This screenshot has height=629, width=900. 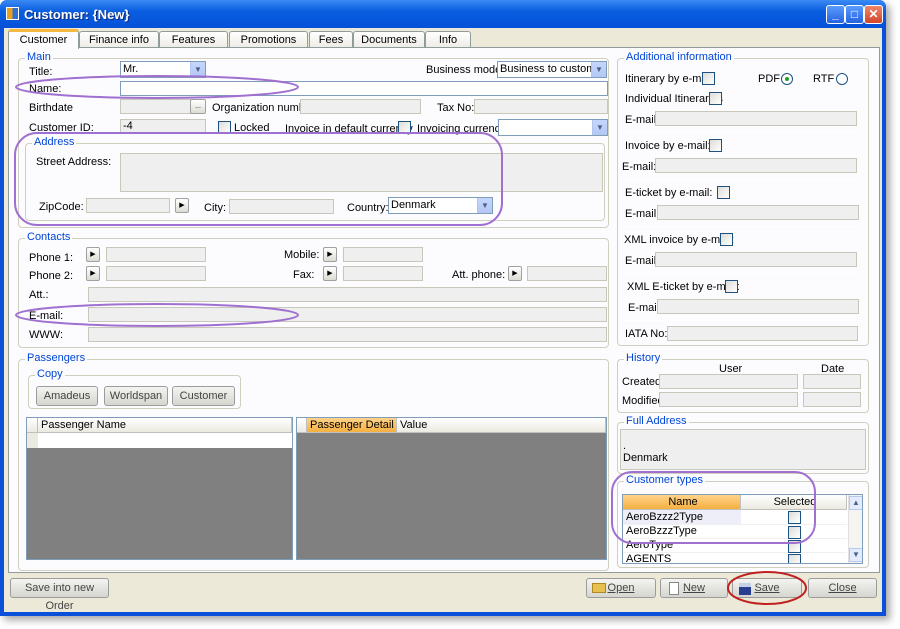 I want to click on tab-customer: Customer, so click(x=43, y=39).